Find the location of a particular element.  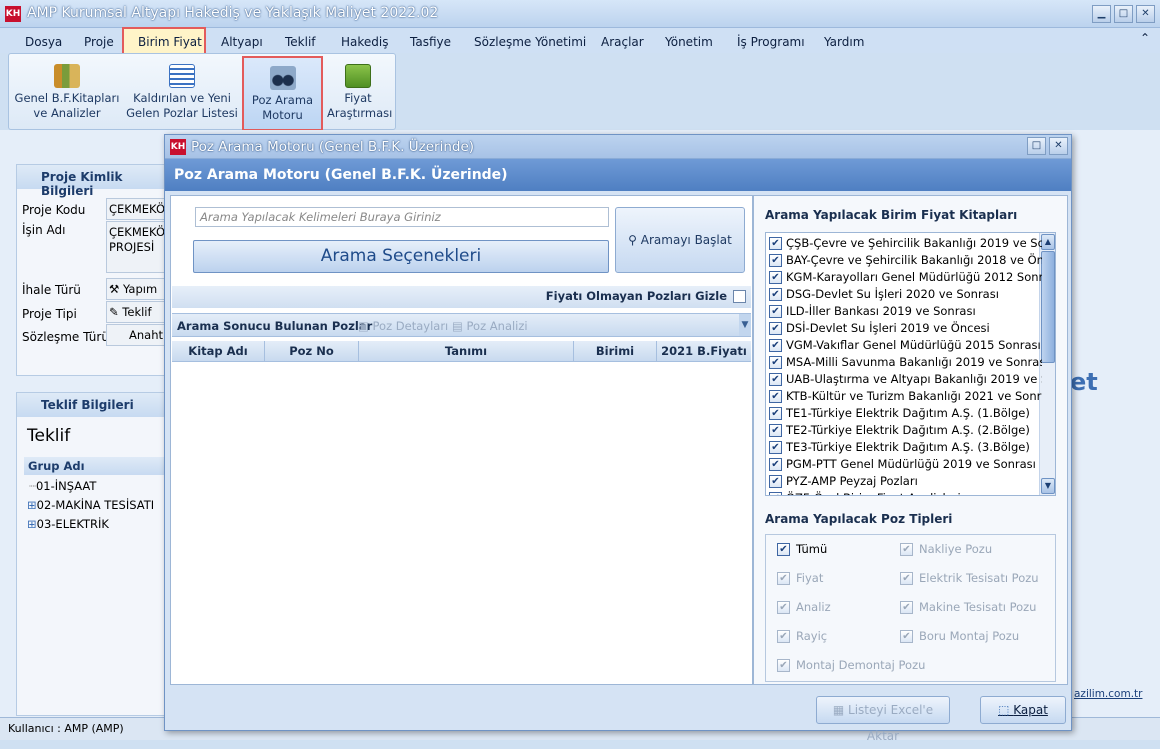

ribbon-label: Poz Arama is located at coordinates (282, 100).